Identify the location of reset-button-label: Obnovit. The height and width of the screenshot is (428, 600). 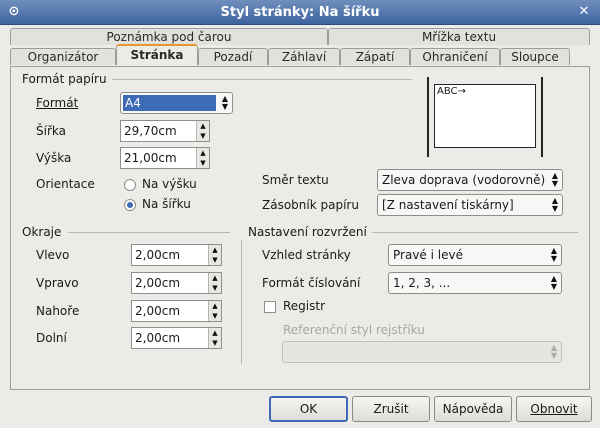
(554, 409).